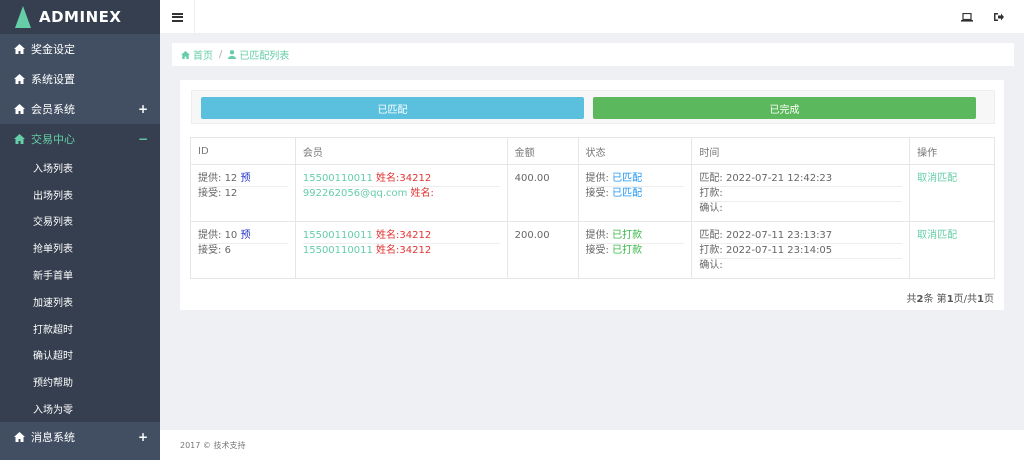 The width and height of the screenshot is (1024, 460). I want to click on status-cell: 提供: 已打款 接受: 已打款, so click(635, 250).